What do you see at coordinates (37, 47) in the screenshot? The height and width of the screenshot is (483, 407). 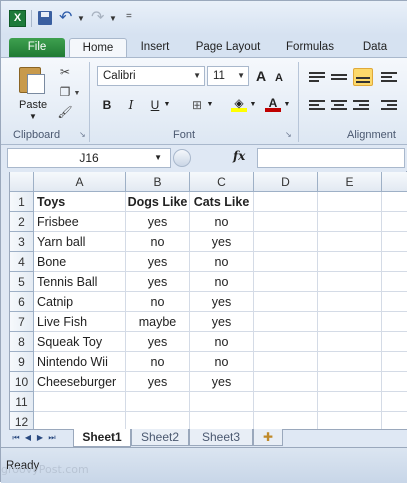 I see `tab-file: File` at bounding box center [37, 47].